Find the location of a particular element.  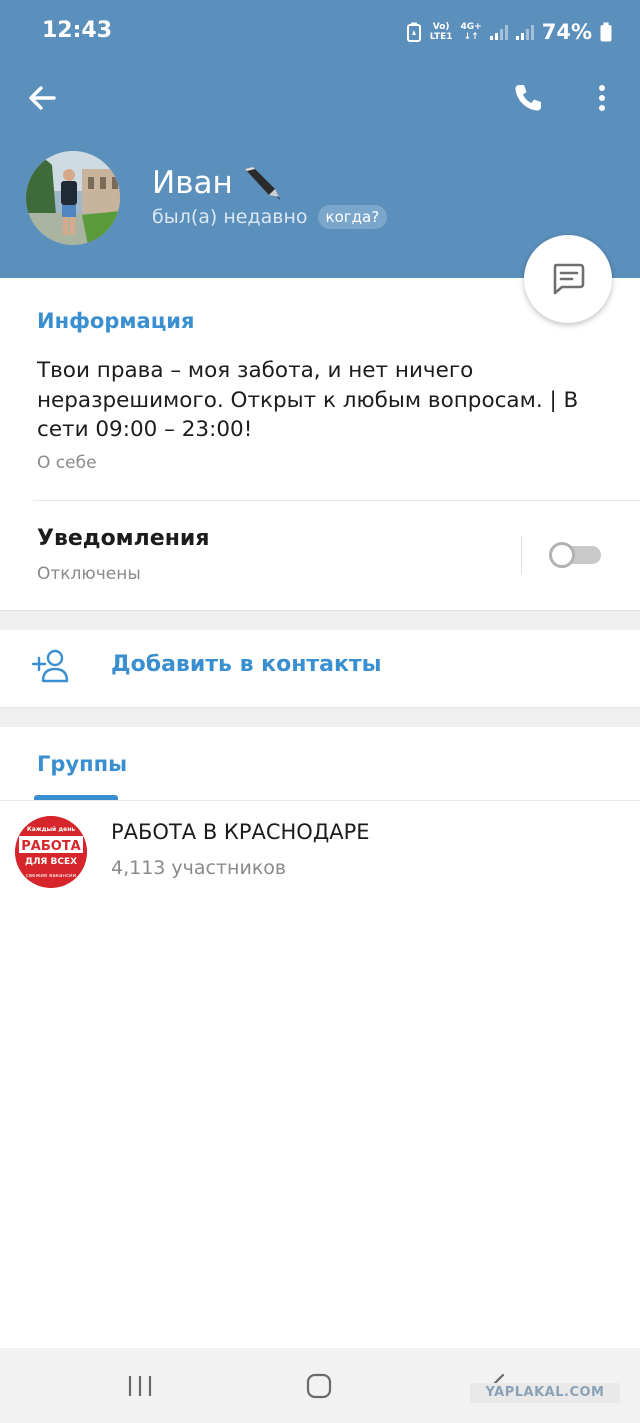

watermark: YAPLAKAL.COM is located at coordinates (545, 1393).